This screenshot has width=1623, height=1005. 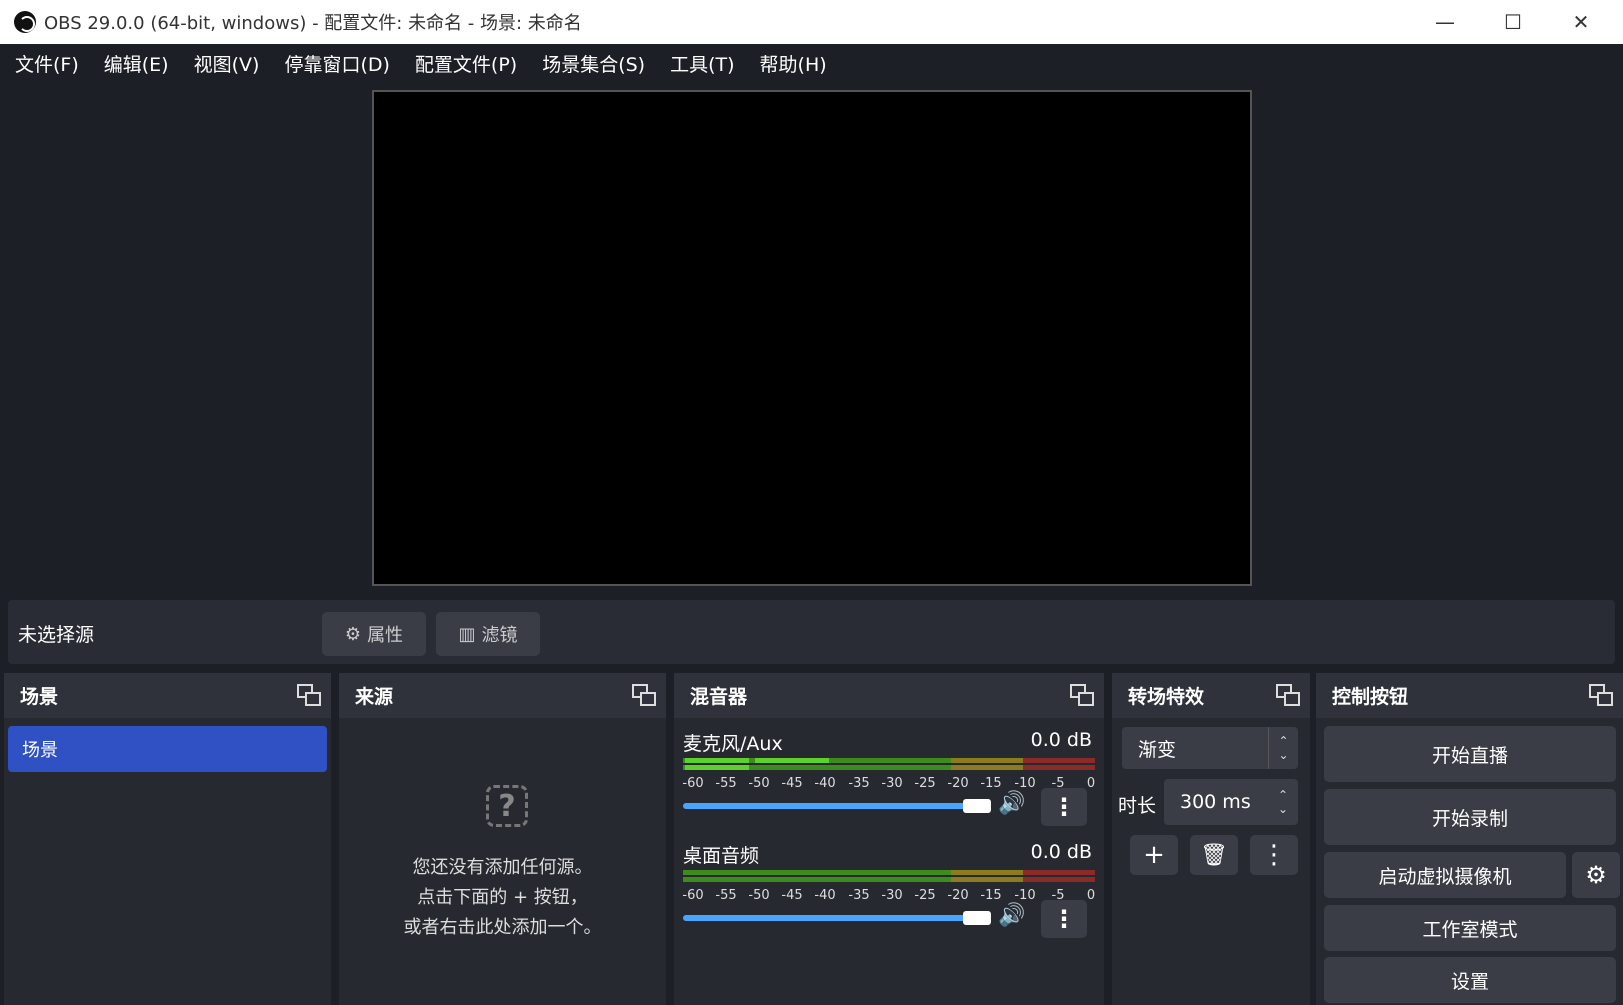 I want to click on empty-line-2: 点击下面的 + 按钮，, so click(x=502, y=897).